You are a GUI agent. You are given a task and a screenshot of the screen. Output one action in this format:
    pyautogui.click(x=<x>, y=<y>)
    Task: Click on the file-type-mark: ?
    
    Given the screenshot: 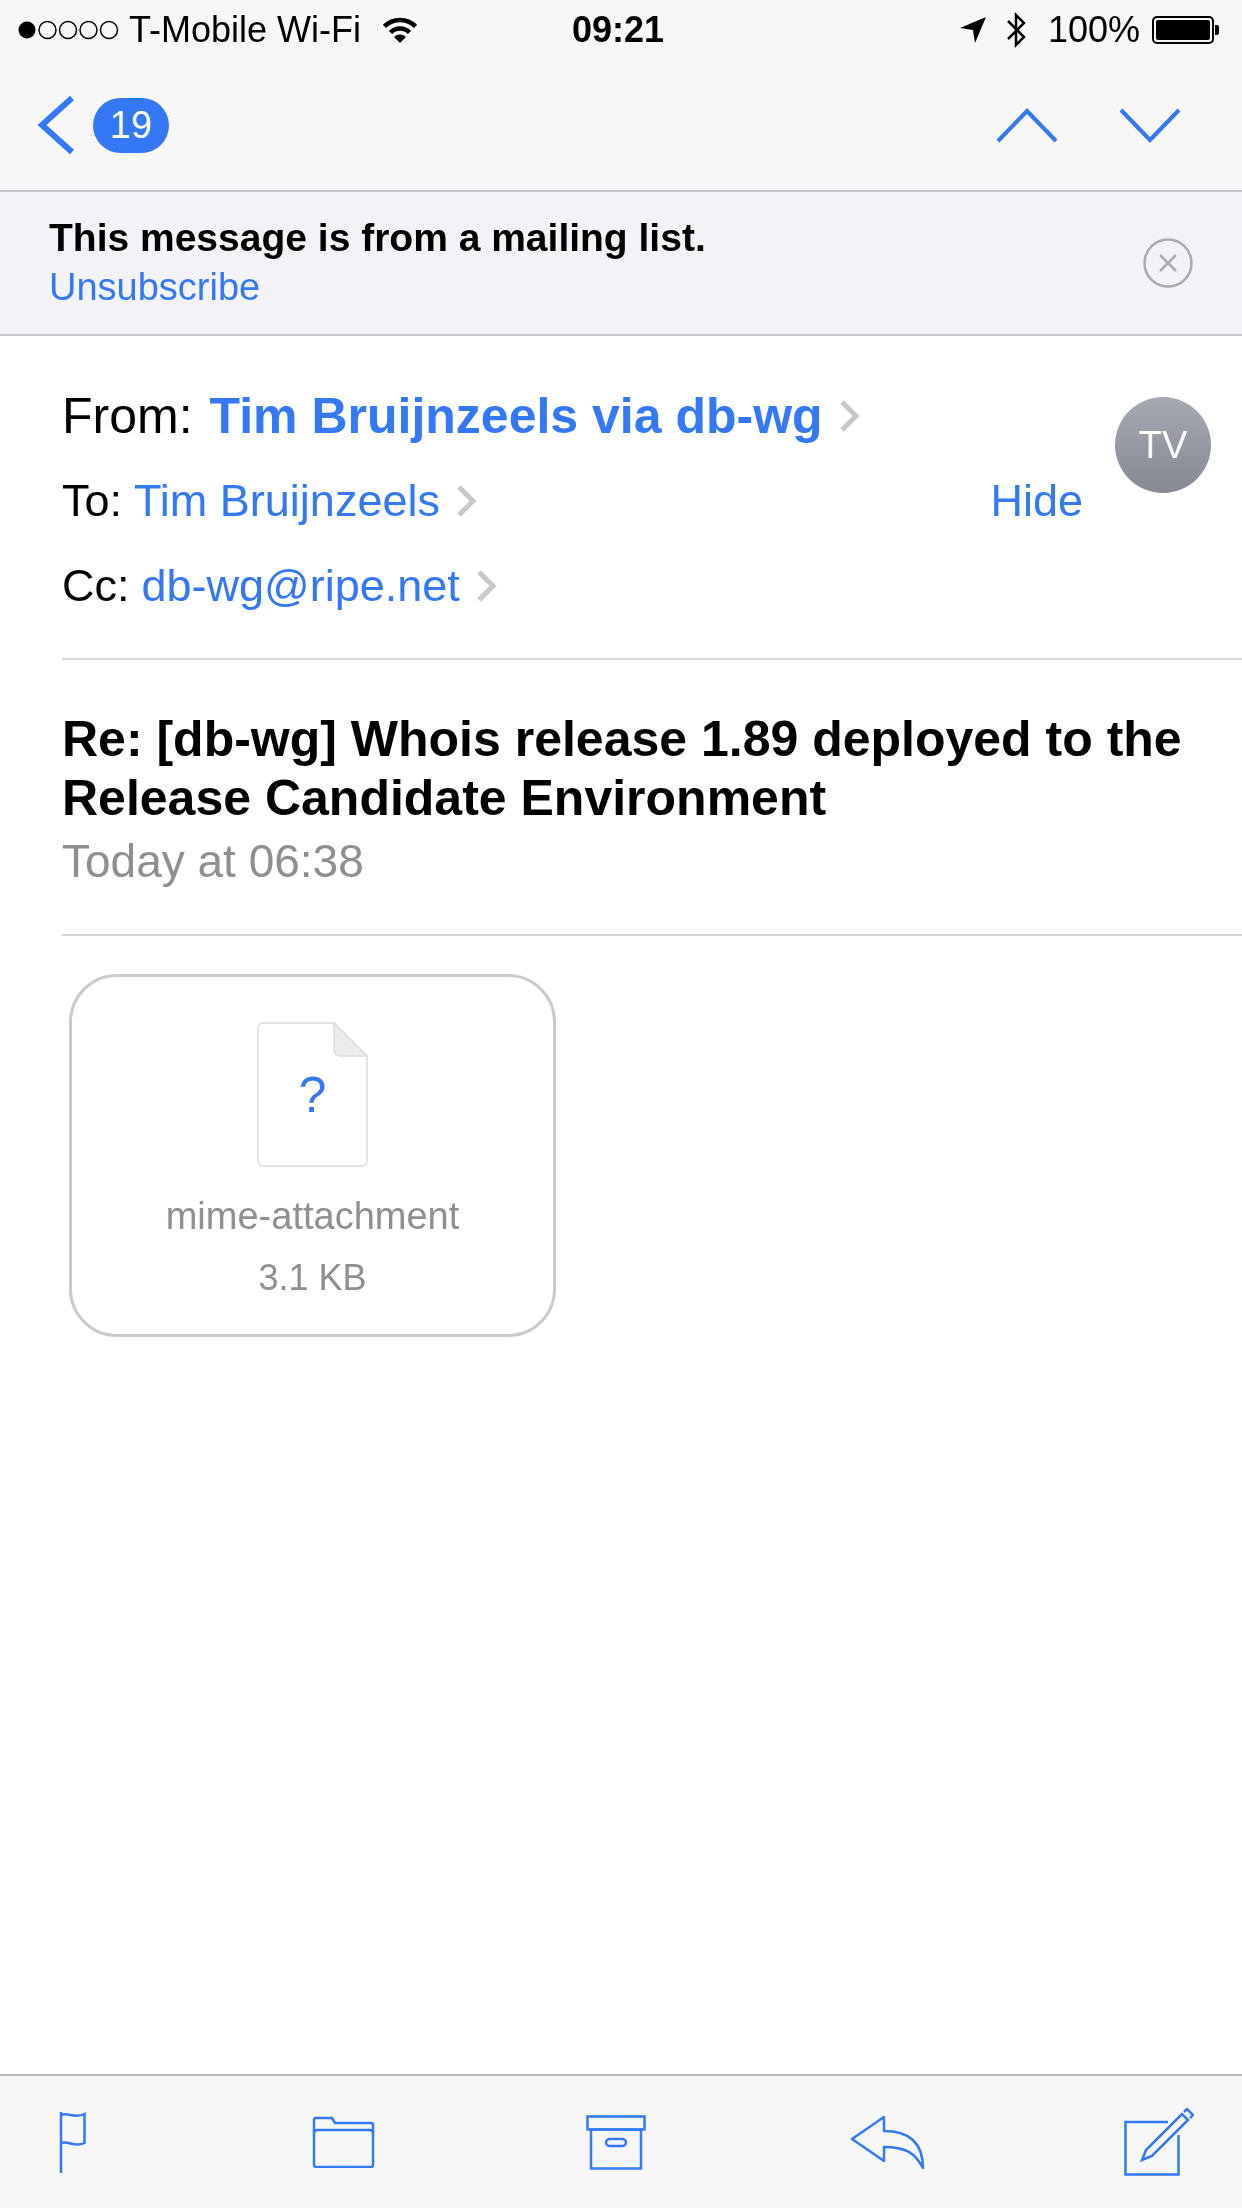 What is the action you would take?
    pyautogui.click(x=312, y=1094)
    